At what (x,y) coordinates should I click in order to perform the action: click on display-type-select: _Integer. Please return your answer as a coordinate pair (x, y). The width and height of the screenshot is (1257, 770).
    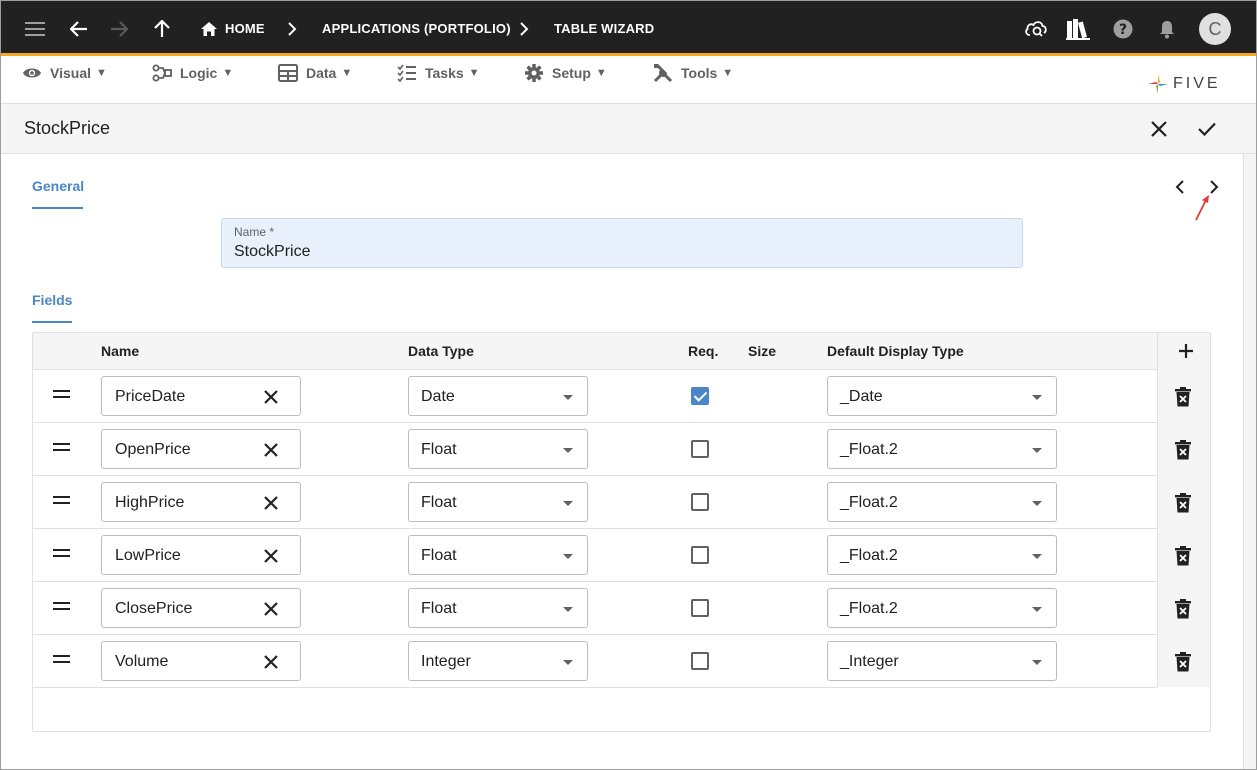
    Looking at the image, I should click on (942, 661).